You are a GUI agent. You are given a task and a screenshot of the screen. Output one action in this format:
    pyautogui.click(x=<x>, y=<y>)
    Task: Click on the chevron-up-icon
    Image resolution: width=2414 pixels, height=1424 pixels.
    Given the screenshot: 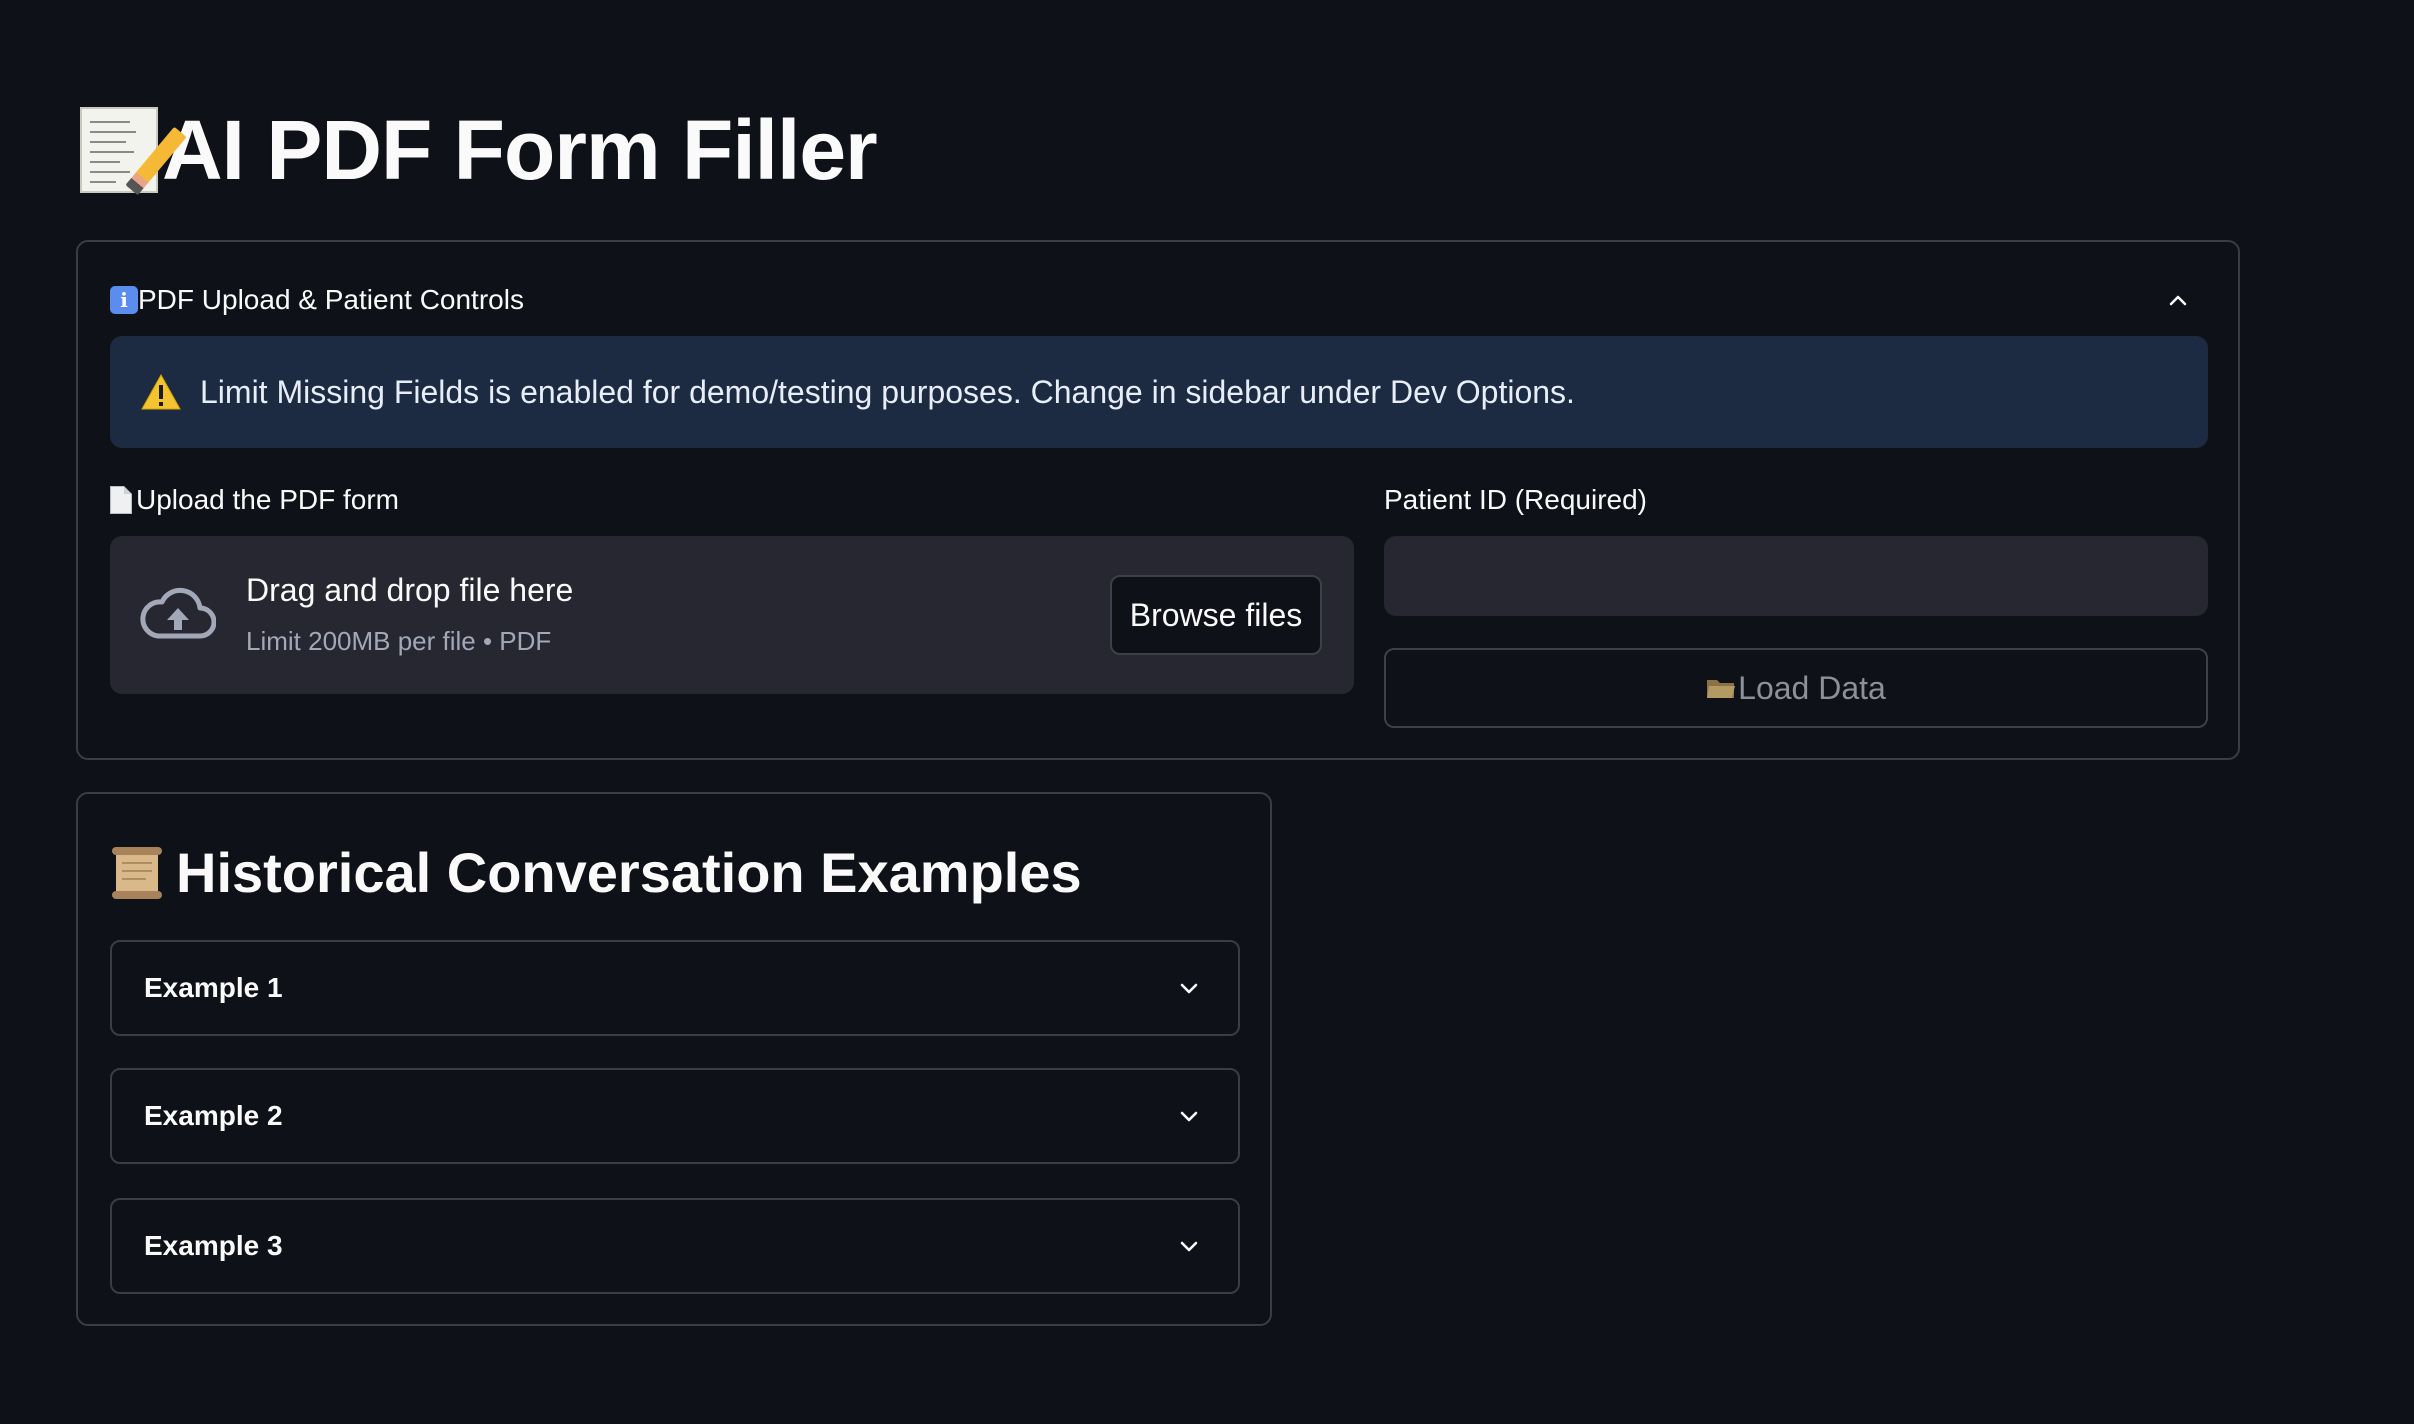 What is the action you would take?
    pyautogui.click(x=2178, y=300)
    